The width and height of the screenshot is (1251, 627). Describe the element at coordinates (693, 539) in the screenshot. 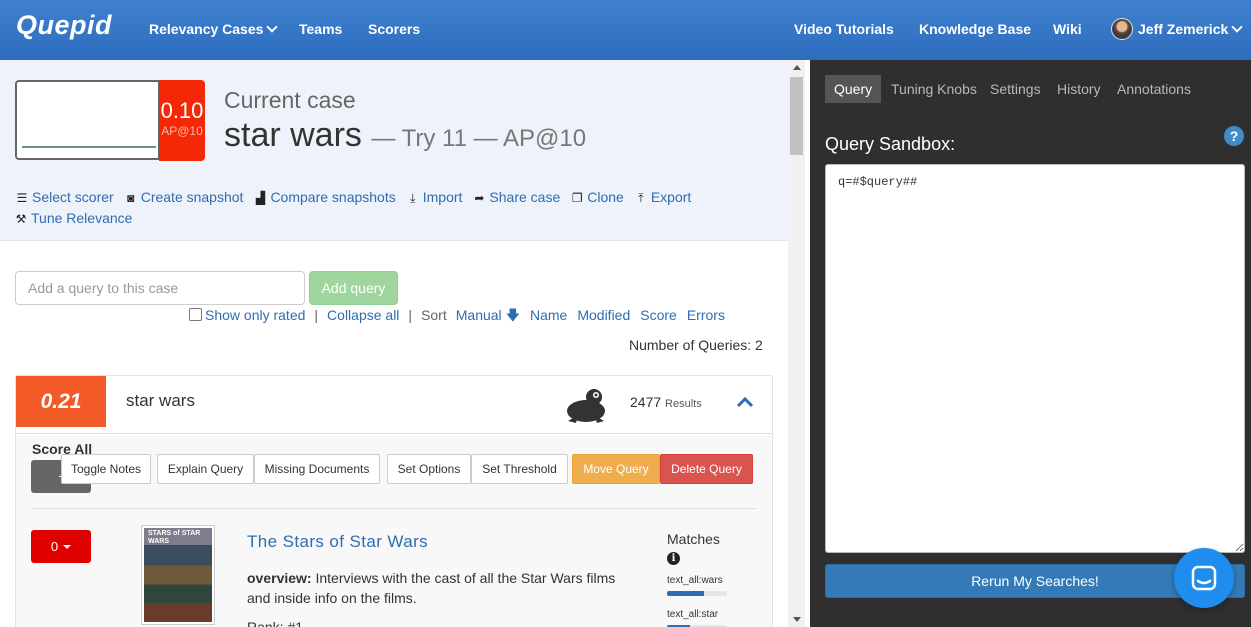

I see `matches-label: Matches` at that location.